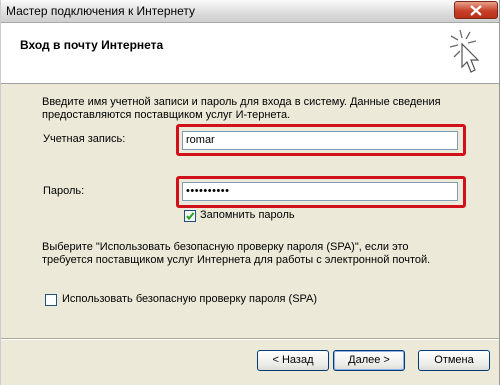 This screenshot has height=385, width=500. What do you see at coordinates (464, 51) in the screenshot?
I see `wizard-sparkle-cursor-icon` at bounding box center [464, 51].